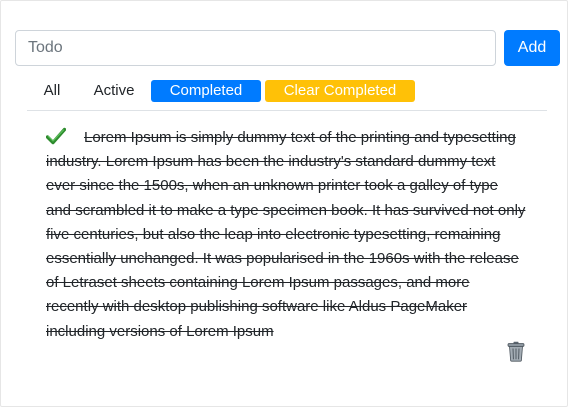  Describe the element at coordinates (340, 91) in the screenshot. I see `clear-completed-button: Clear Completed` at that location.